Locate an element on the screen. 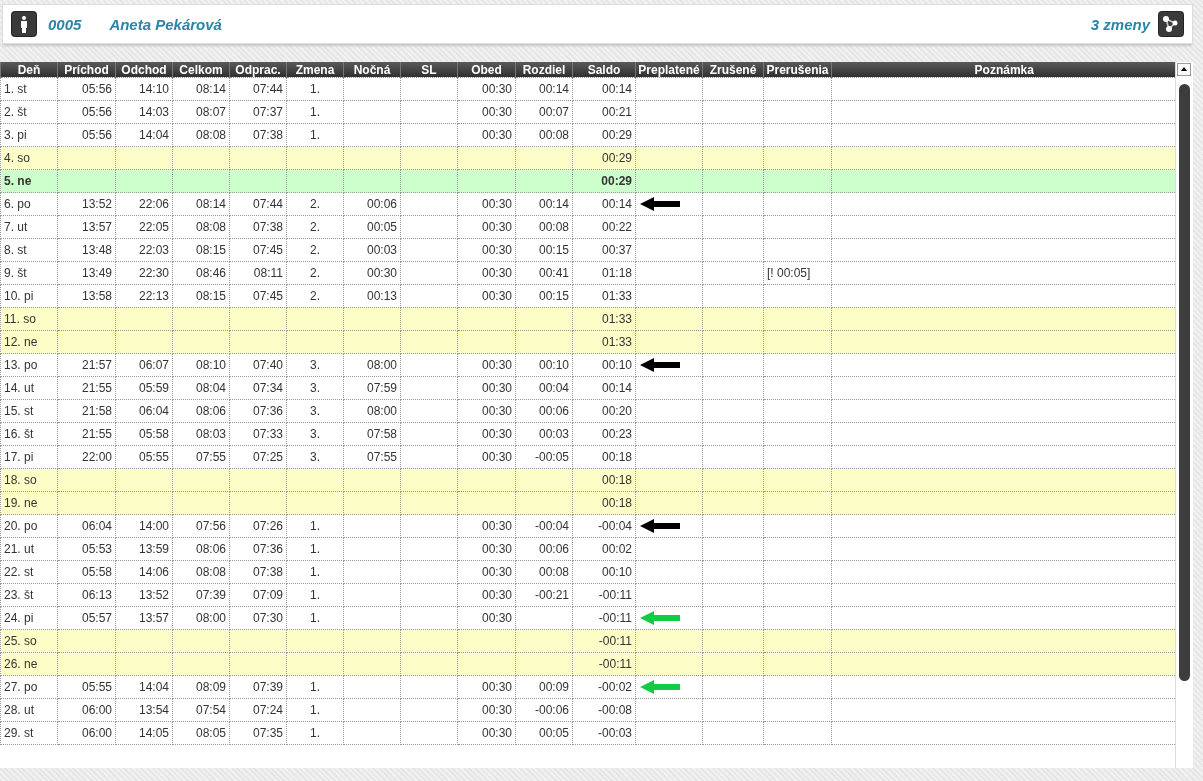 This screenshot has height=781, width=1203. table-cell: 13:49 is located at coordinates (86, 273).